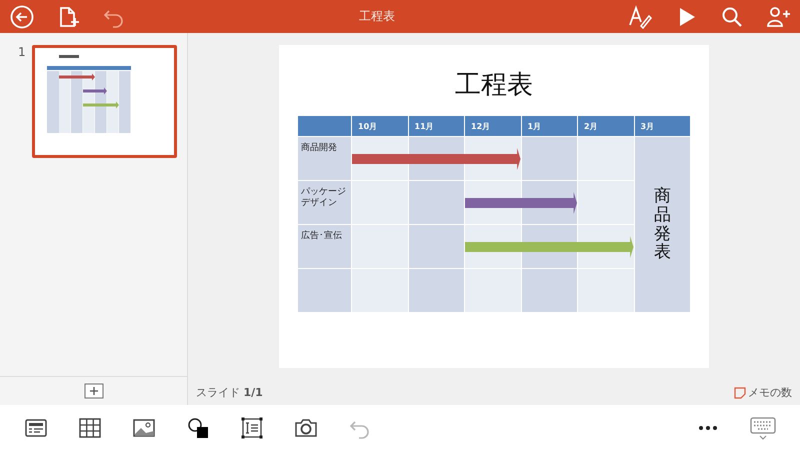 This screenshot has height=450, width=800. Describe the element at coordinates (492, 126) in the screenshot. I see `column-header: 12月` at that location.